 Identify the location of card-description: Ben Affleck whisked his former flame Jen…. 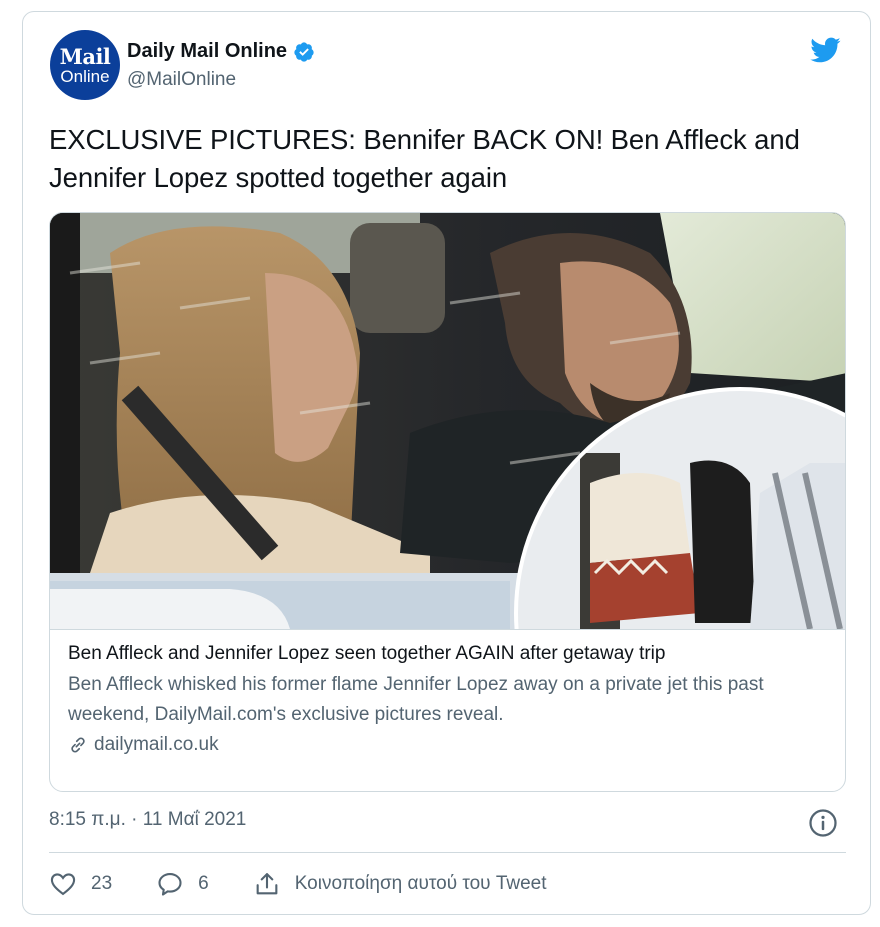
(416, 699).